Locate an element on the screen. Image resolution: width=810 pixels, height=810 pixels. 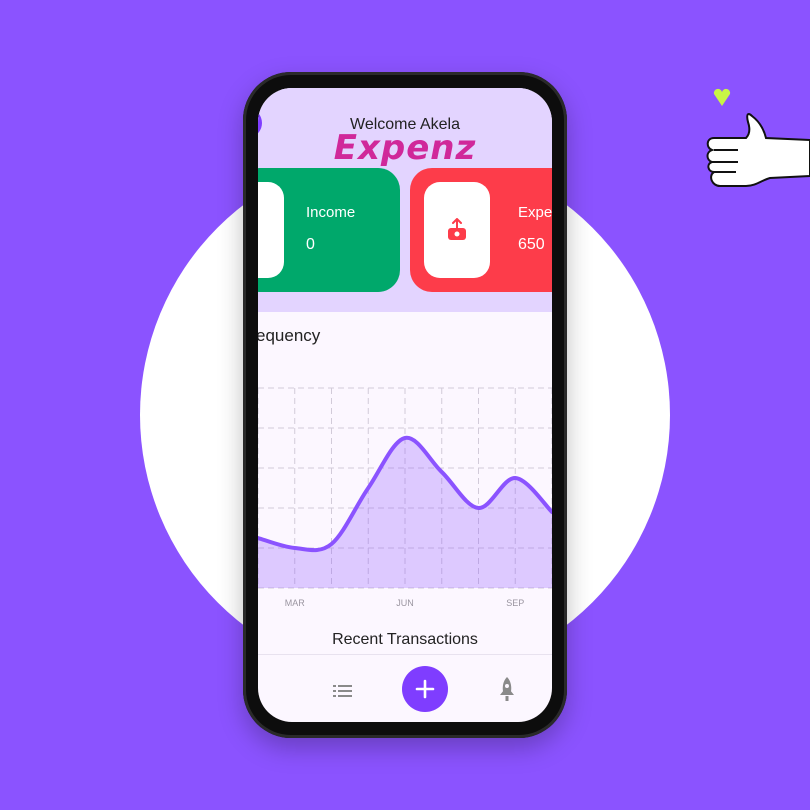
chart-area-fill is located at coordinates (405, 512).